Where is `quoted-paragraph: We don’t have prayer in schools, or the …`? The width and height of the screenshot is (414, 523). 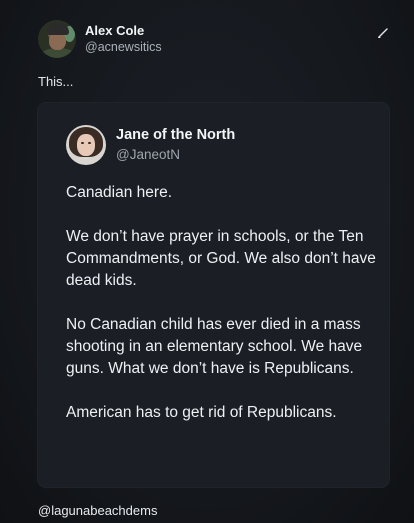 quoted-paragraph: We don’t have prayer in schools, or the … is located at coordinates (221, 258).